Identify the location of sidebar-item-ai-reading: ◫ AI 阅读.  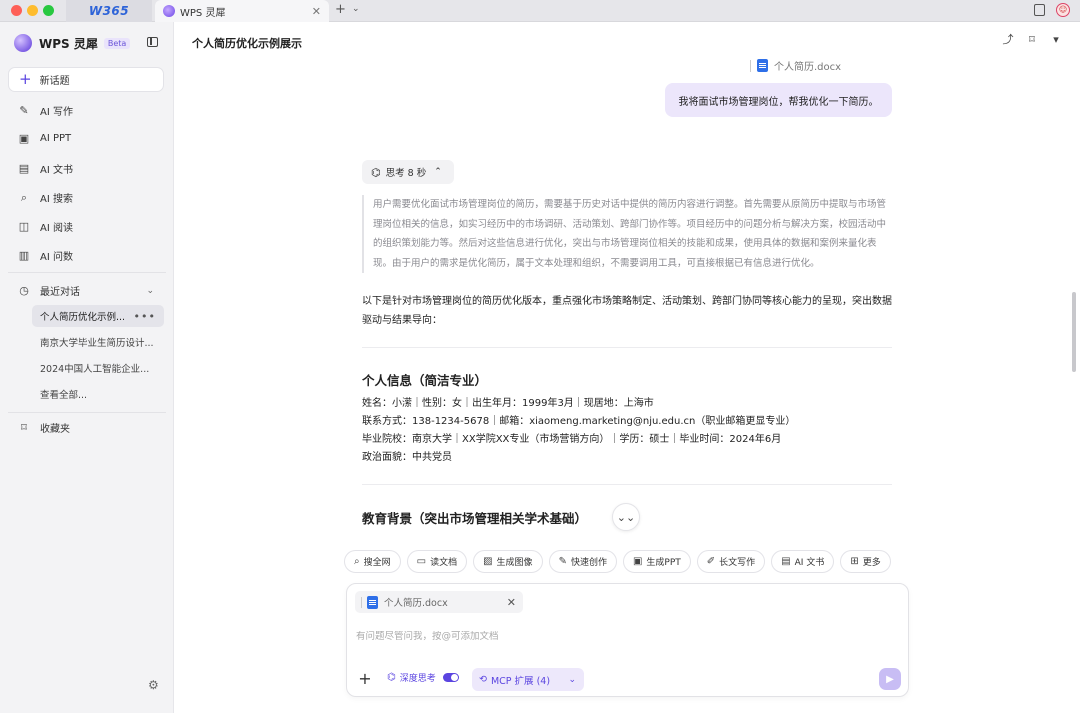
(45, 226).